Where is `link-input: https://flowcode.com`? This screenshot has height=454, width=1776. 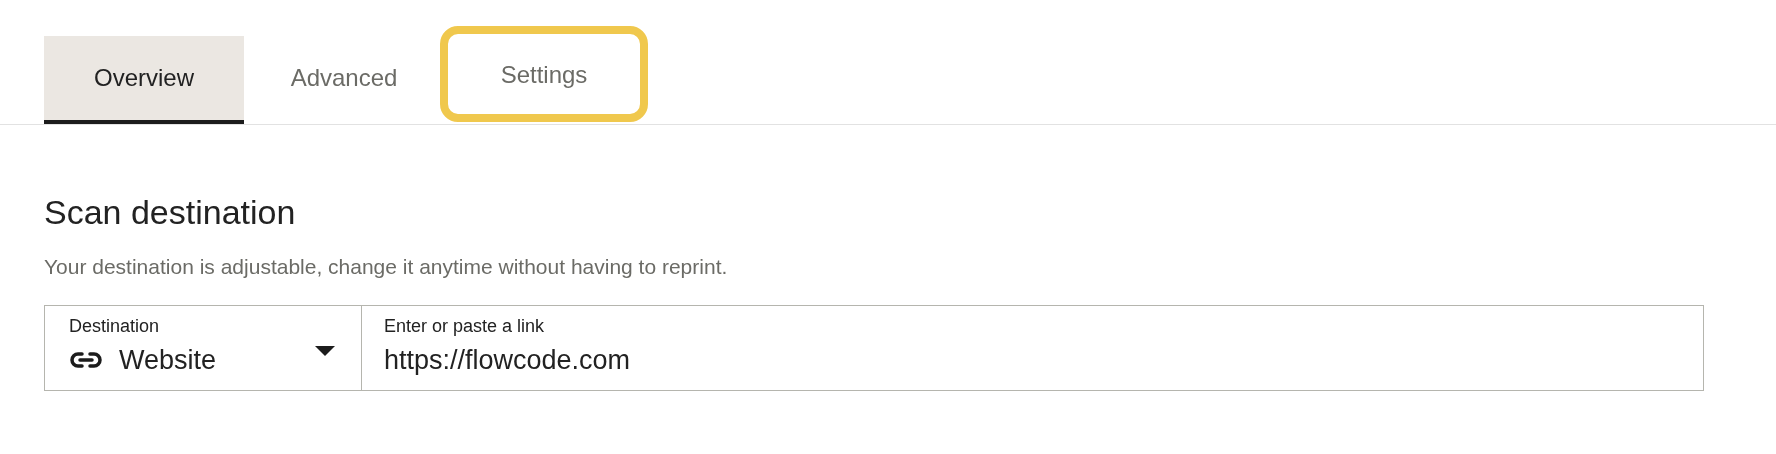
link-input: https://flowcode.com is located at coordinates (1032, 359).